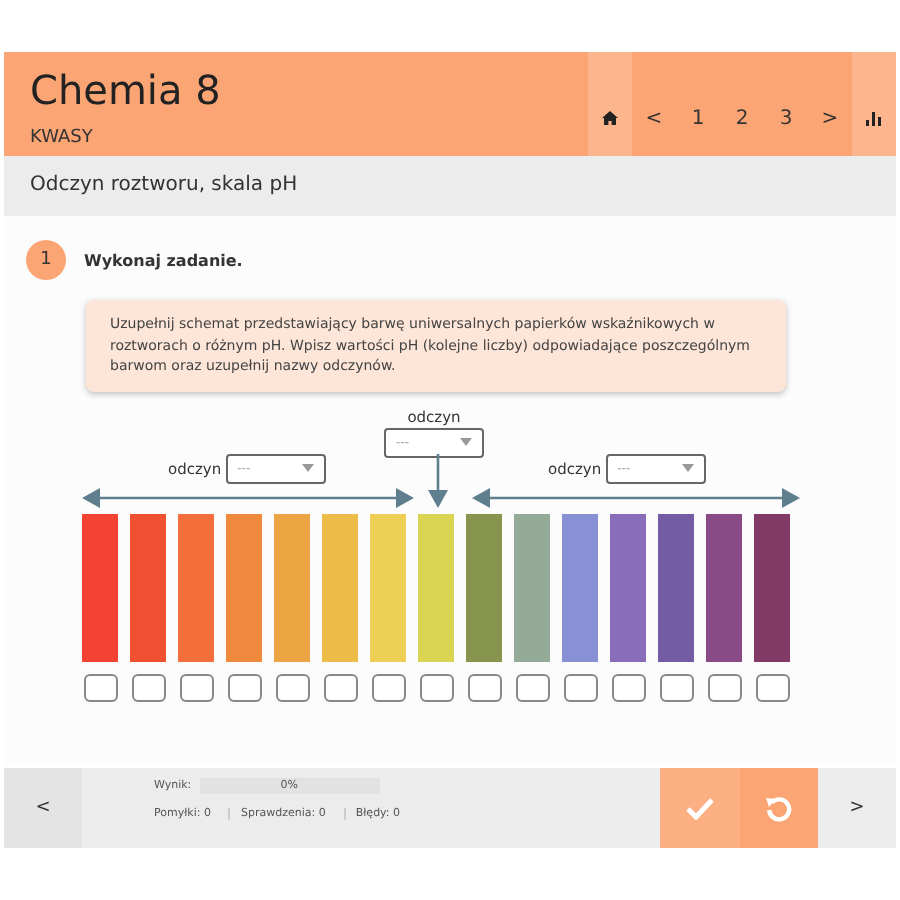 The width and height of the screenshot is (900, 900). What do you see at coordinates (610, 118) in the screenshot?
I see `home-icon` at bounding box center [610, 118].